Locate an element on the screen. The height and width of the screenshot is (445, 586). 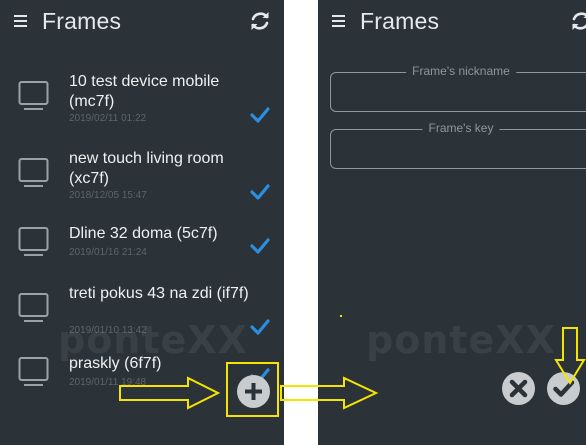
nickname-field: Frame's nickname is located at coordinates (458, 88).